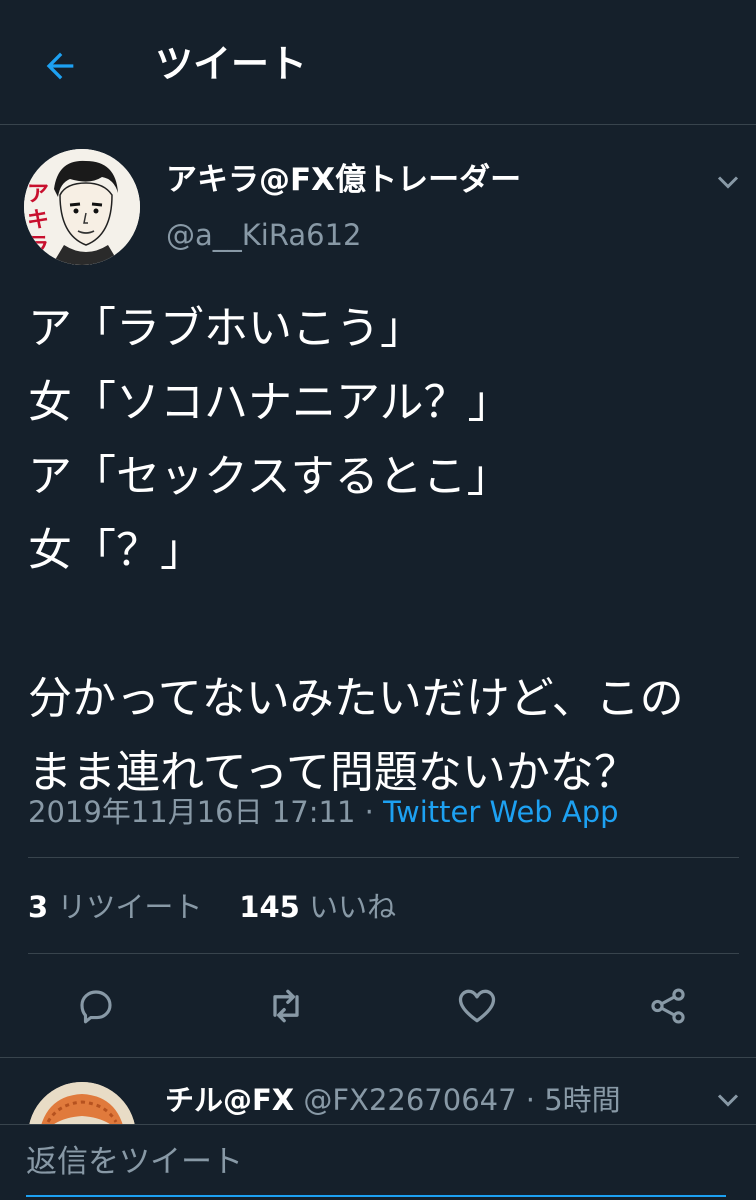 This screenshot has width=756, height=1200. I want to click on thread-separator, so click(378, 1057).